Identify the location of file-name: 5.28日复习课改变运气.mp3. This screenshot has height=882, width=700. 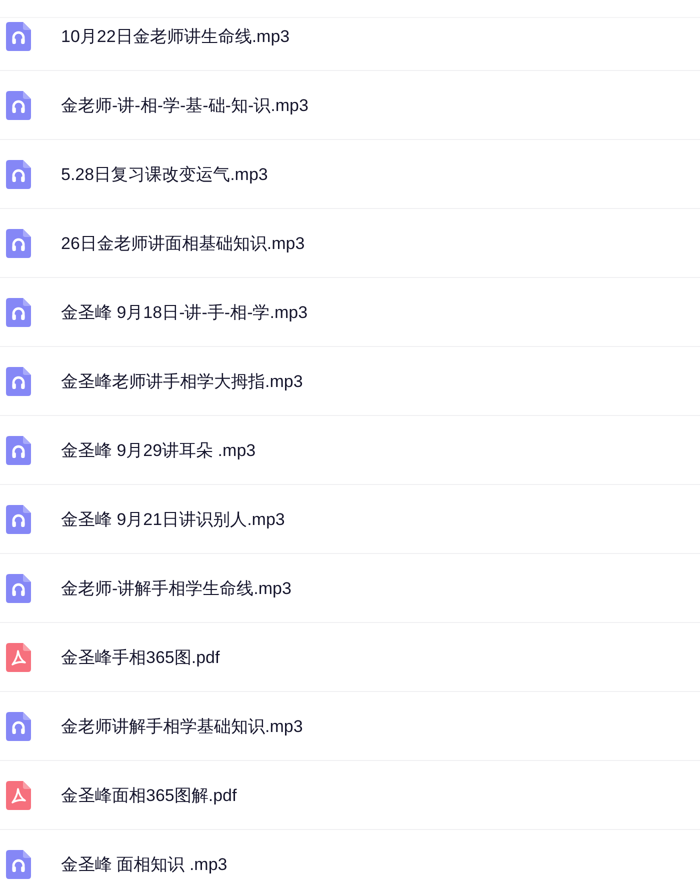
(164, 174).